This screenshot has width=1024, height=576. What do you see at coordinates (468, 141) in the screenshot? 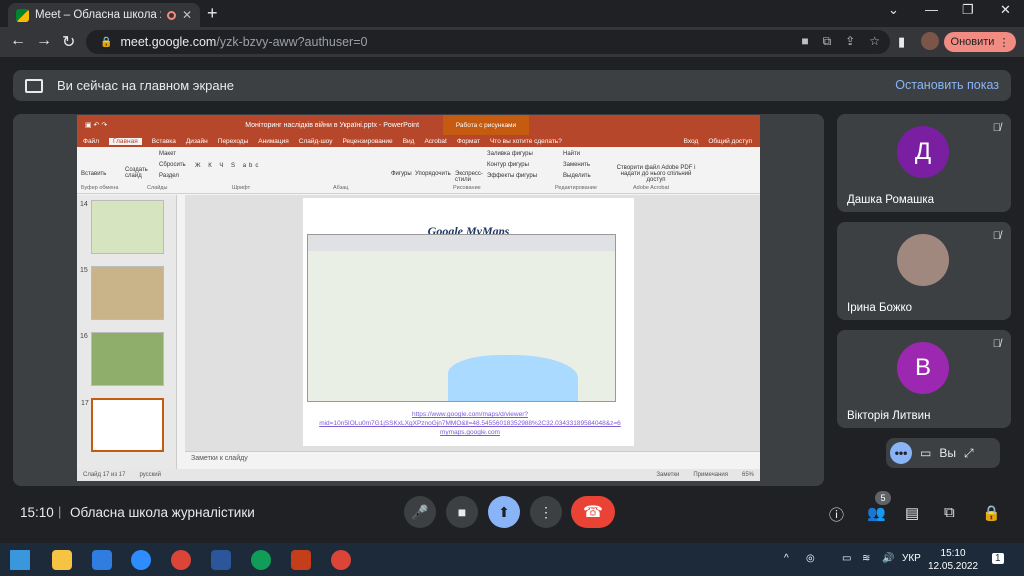
I see `ppt-menu-format: Формат` at bounding box center [468, 141].